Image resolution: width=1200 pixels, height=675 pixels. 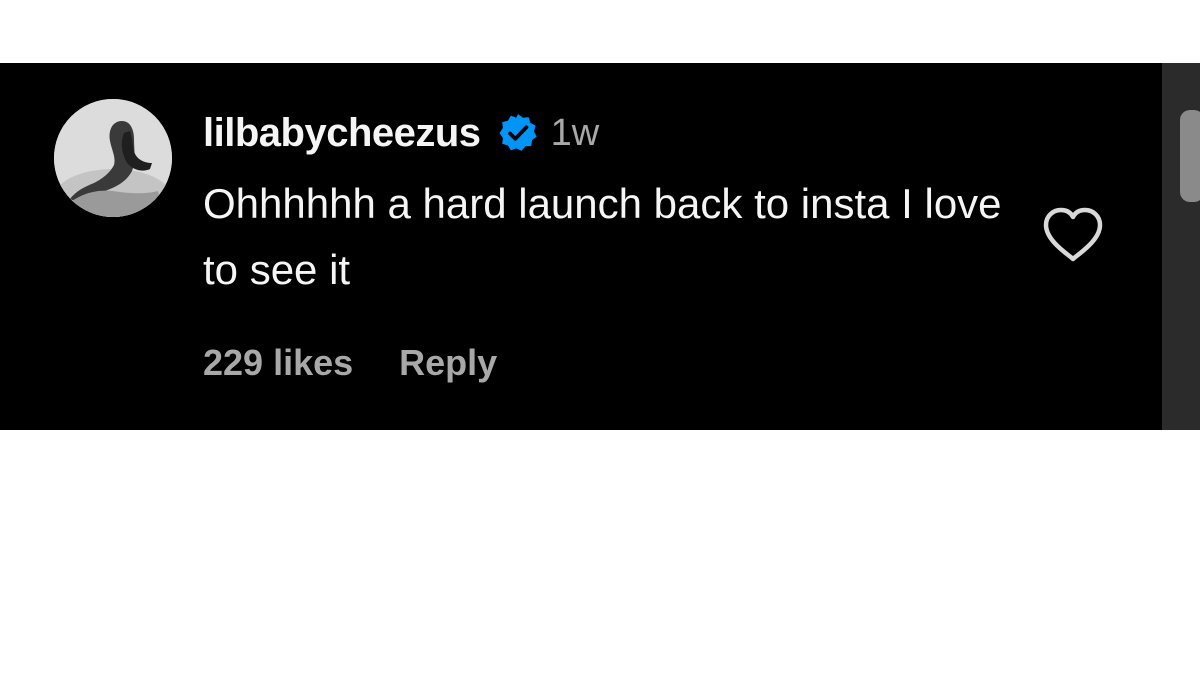 I want to click on scrollbar-track, so click(x=1181, y=246).